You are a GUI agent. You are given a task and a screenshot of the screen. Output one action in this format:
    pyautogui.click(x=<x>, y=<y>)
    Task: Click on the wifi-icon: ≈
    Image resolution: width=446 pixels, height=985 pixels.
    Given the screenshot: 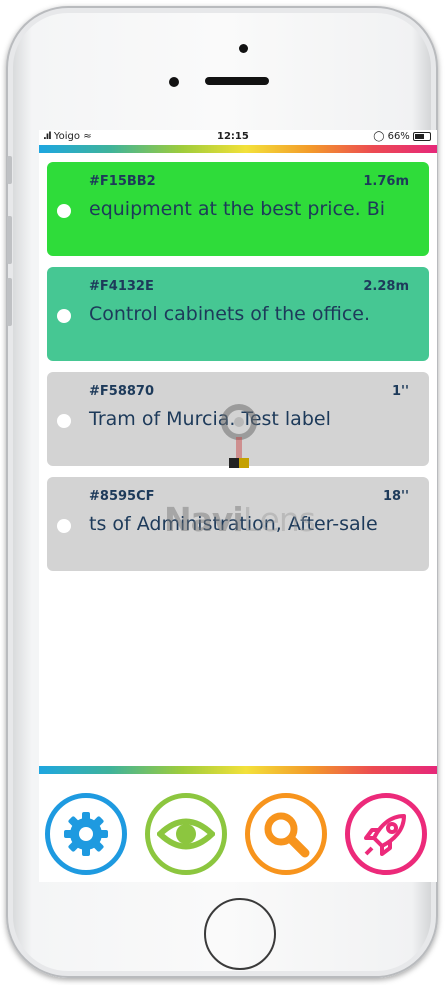 What is the action you would take?
    pyautogui.click(x=87, y=136)
    